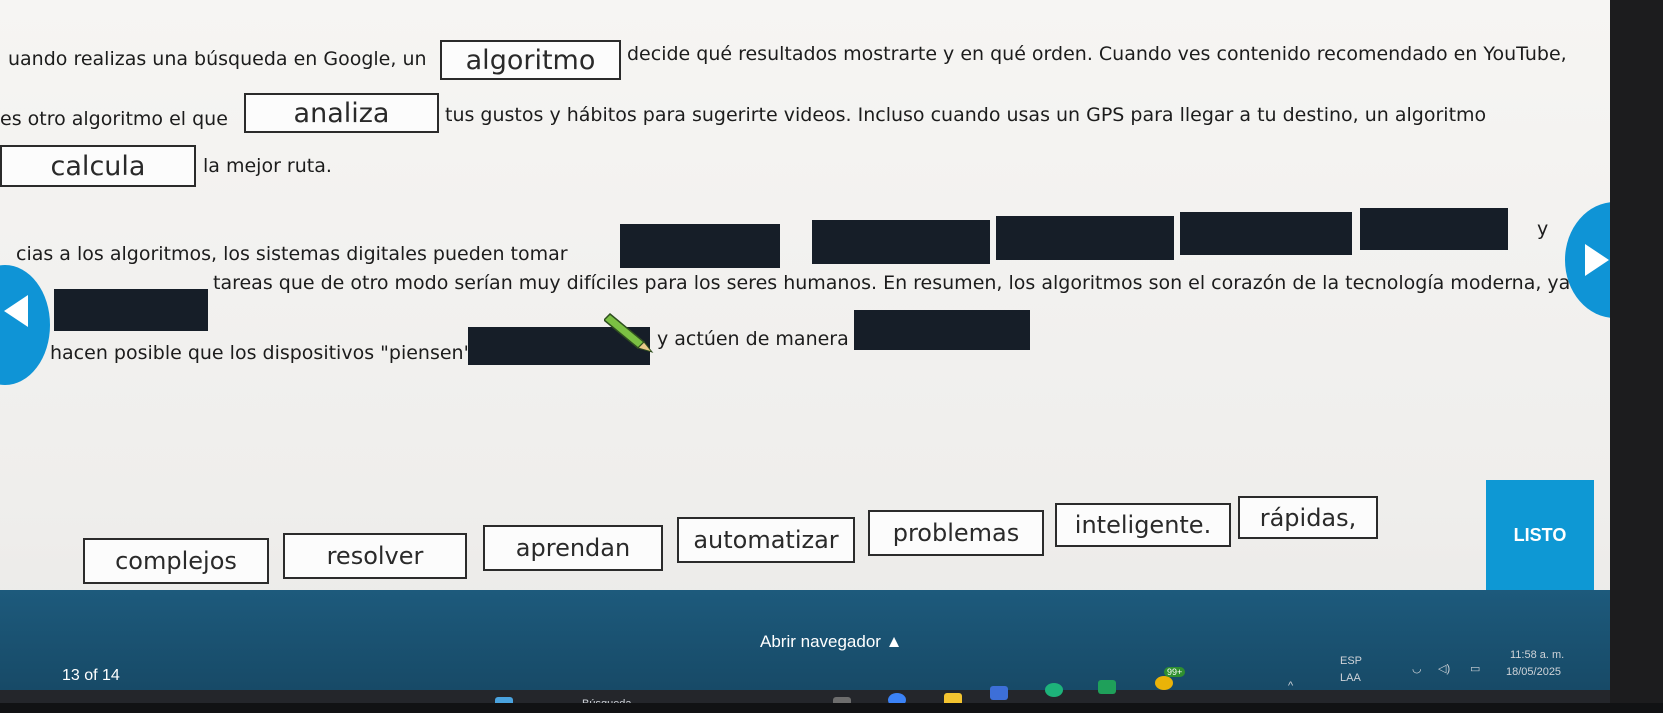 The height and width of the screenshot is (713, 1663). Describe the element at coordinates (1175, 672) in the screenshot. I see `notification-badge: 99+` at that location.